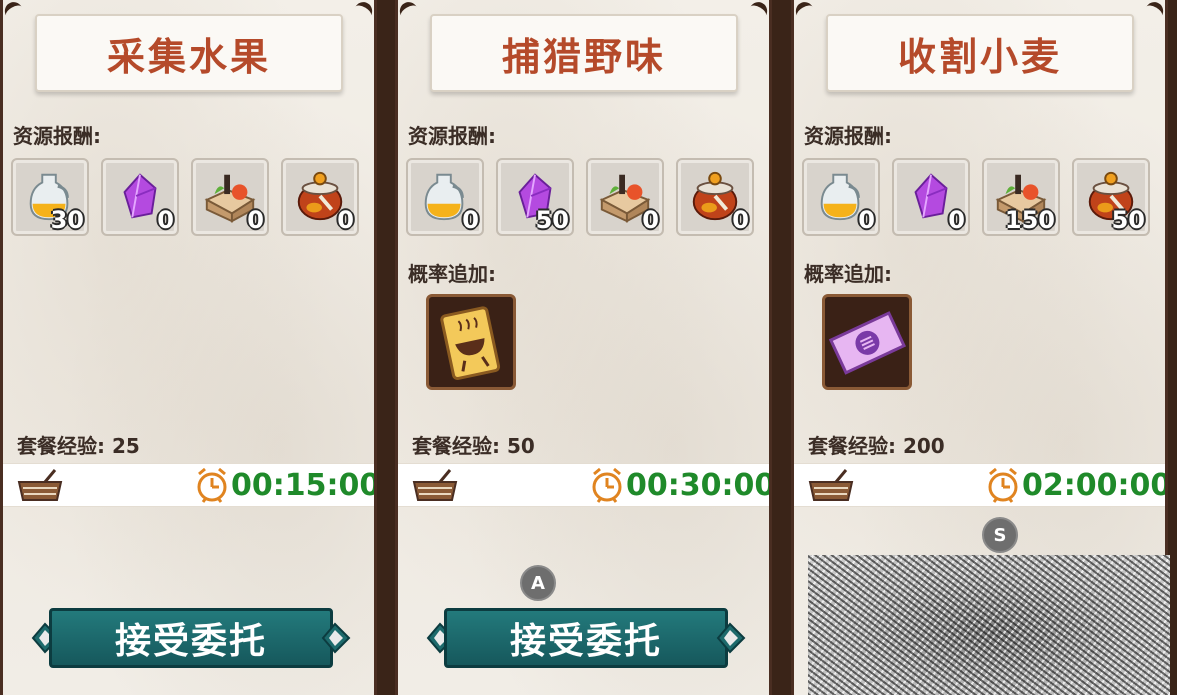  I want to click on meal-exp: 套餐经验: 25, so click(78, 444).